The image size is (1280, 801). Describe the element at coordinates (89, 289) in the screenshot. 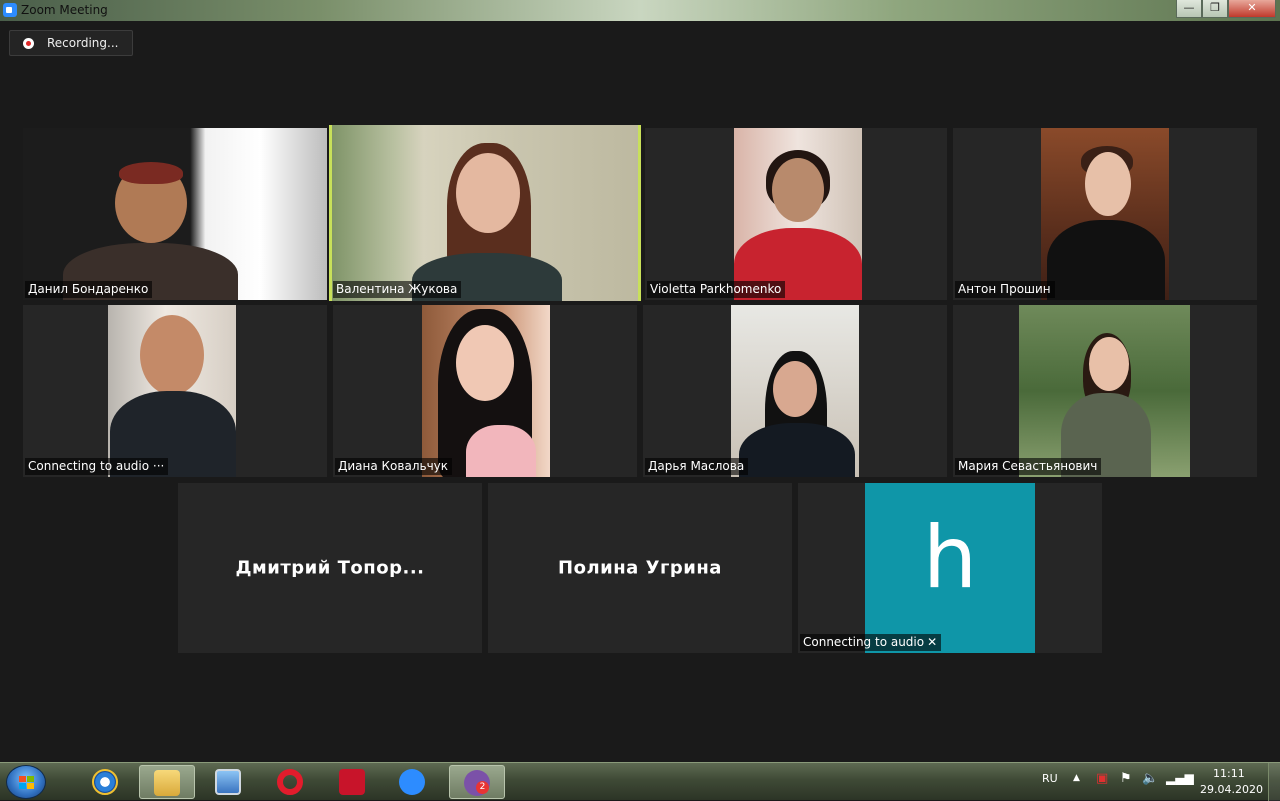

I see `participant-name: Данил Бондаренко` at that location.